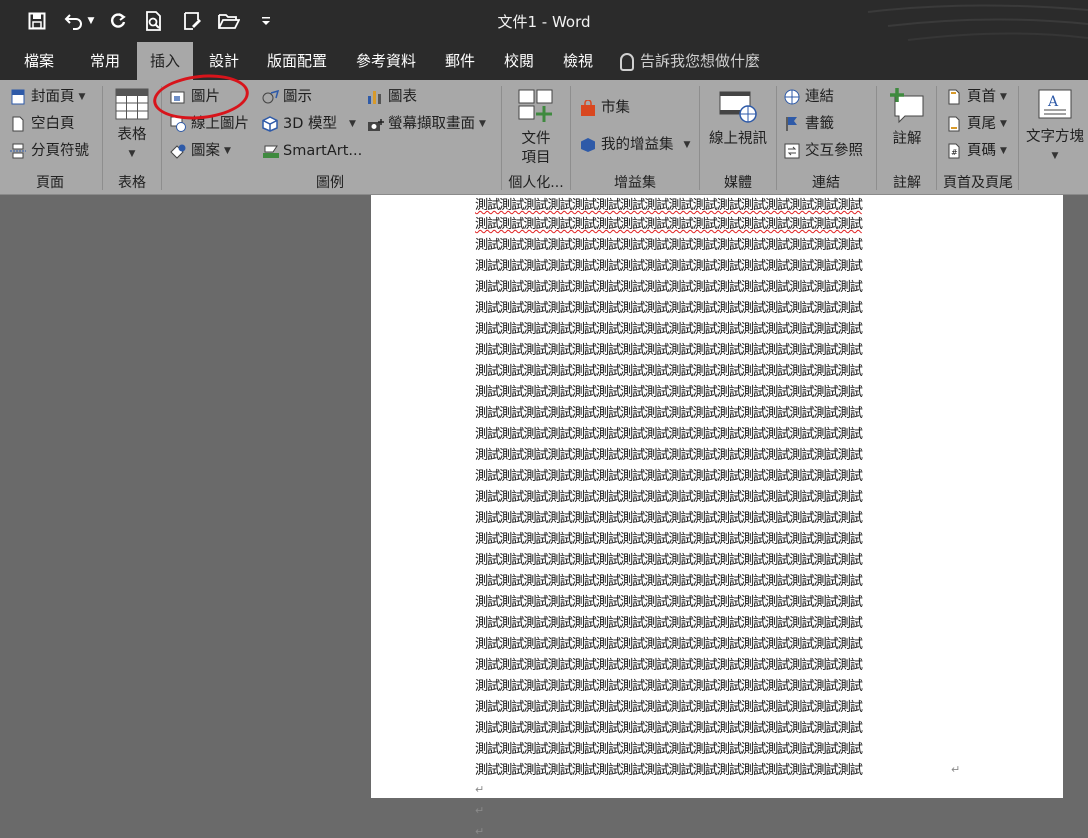  I want to click on page-number-icon: #, so click(954, 151).